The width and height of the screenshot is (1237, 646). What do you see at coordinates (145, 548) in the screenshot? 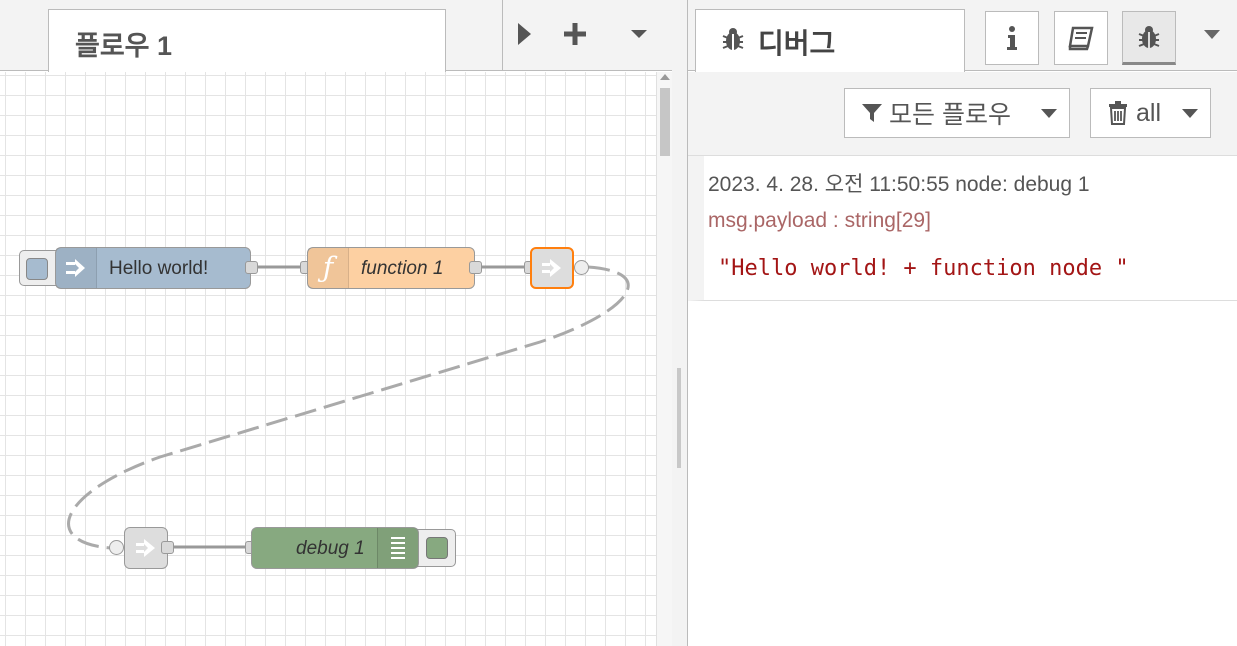
I see `link-in-icon` at bounding box center [145, 548].